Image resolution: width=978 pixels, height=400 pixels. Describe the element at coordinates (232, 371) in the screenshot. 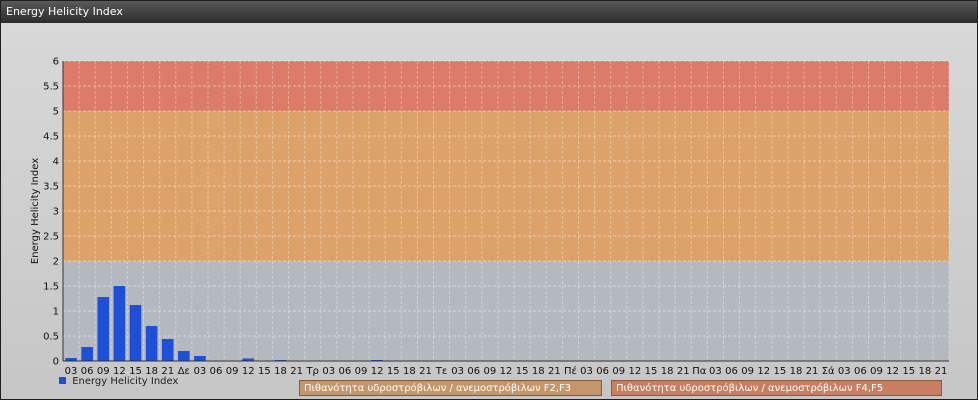

I see `x-tick-label-10: 09` at that location.